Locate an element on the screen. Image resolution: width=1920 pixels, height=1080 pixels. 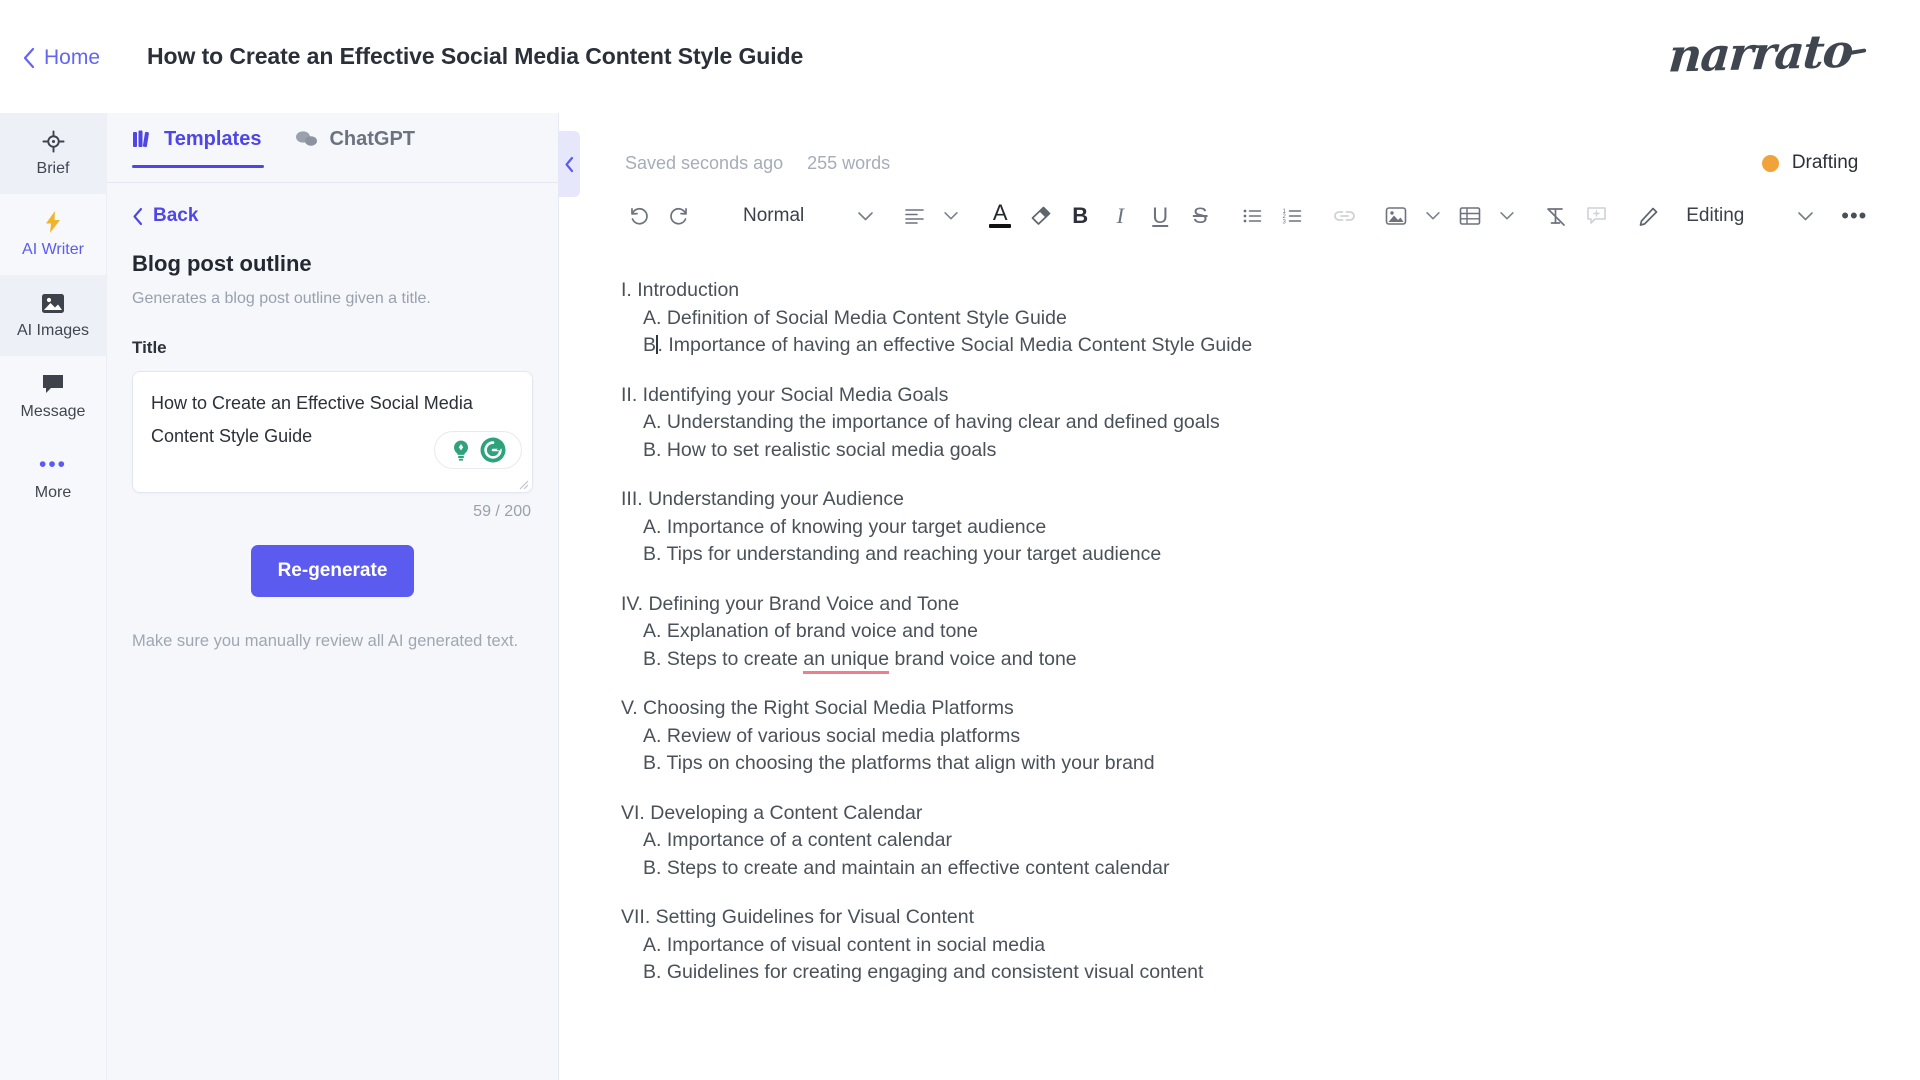
outline-heading: VI. Developing a Content Calendar is located at coordinates (772, 812).